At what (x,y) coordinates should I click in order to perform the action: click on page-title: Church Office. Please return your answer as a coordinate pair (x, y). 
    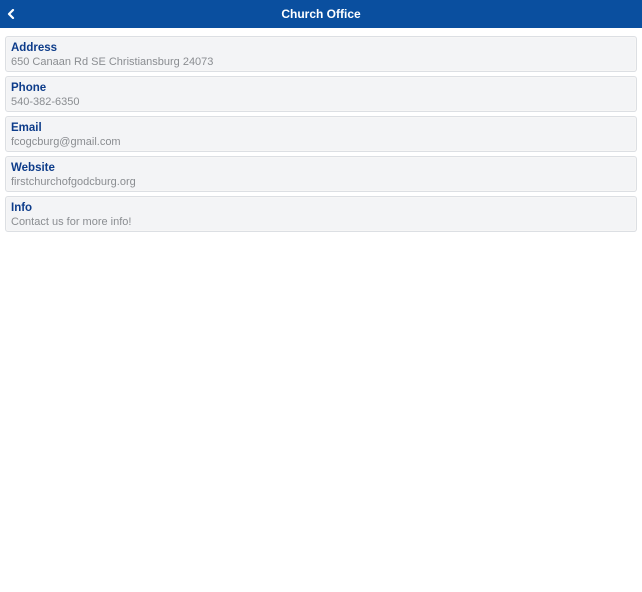
    Looking at the image, I should click on (321, 14).